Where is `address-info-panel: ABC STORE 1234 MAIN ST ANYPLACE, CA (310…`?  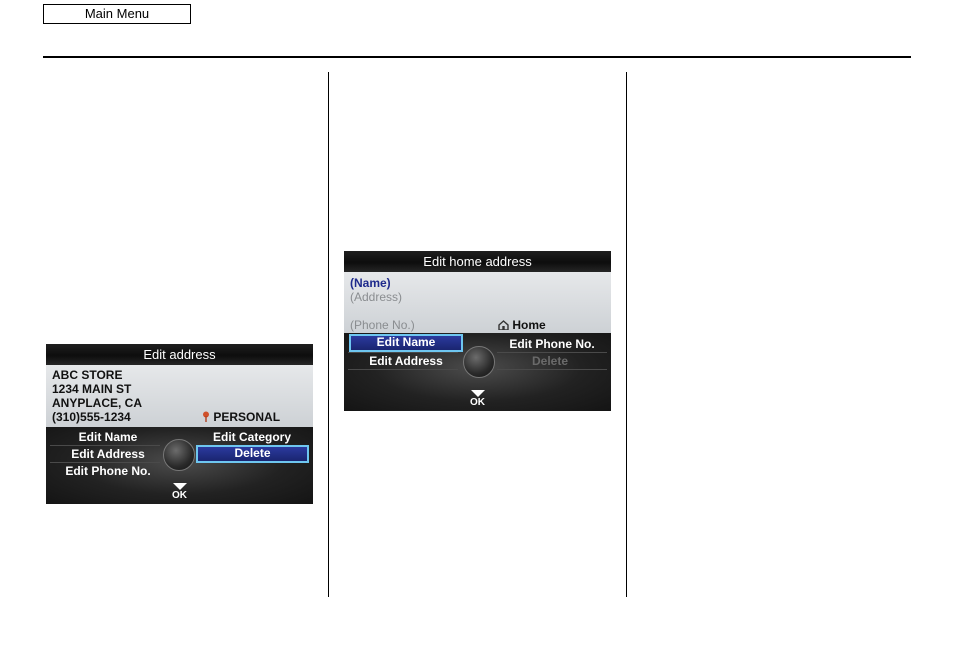 address-info-panel: ABC STORE 1234 MAIN ST ANYPLACE, CA (310… is located at coordinates (179, 396).